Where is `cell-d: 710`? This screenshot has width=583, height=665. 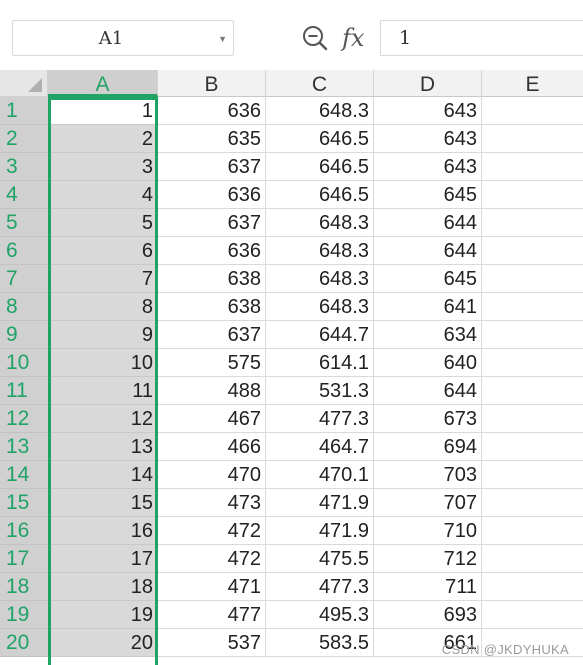 cell-d: 710 is located at coordinates (428, 531).